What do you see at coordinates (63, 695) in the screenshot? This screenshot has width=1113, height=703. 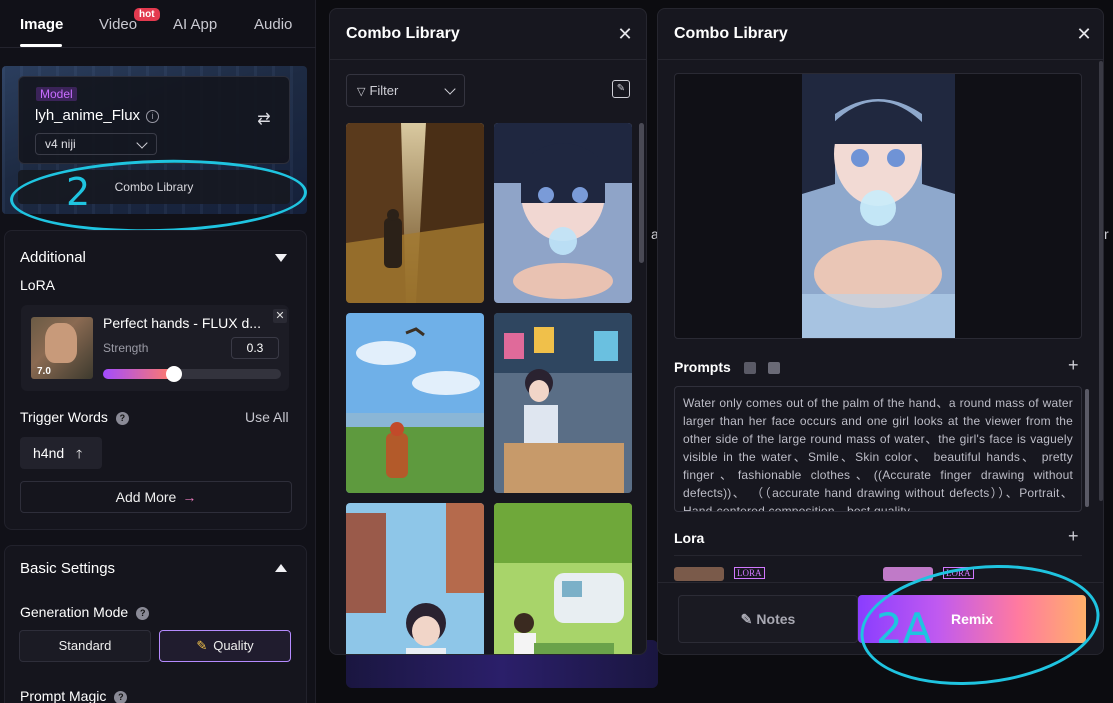 I see `prompt-magic-label: Prompt Magic` at bounding box center [63, 695].